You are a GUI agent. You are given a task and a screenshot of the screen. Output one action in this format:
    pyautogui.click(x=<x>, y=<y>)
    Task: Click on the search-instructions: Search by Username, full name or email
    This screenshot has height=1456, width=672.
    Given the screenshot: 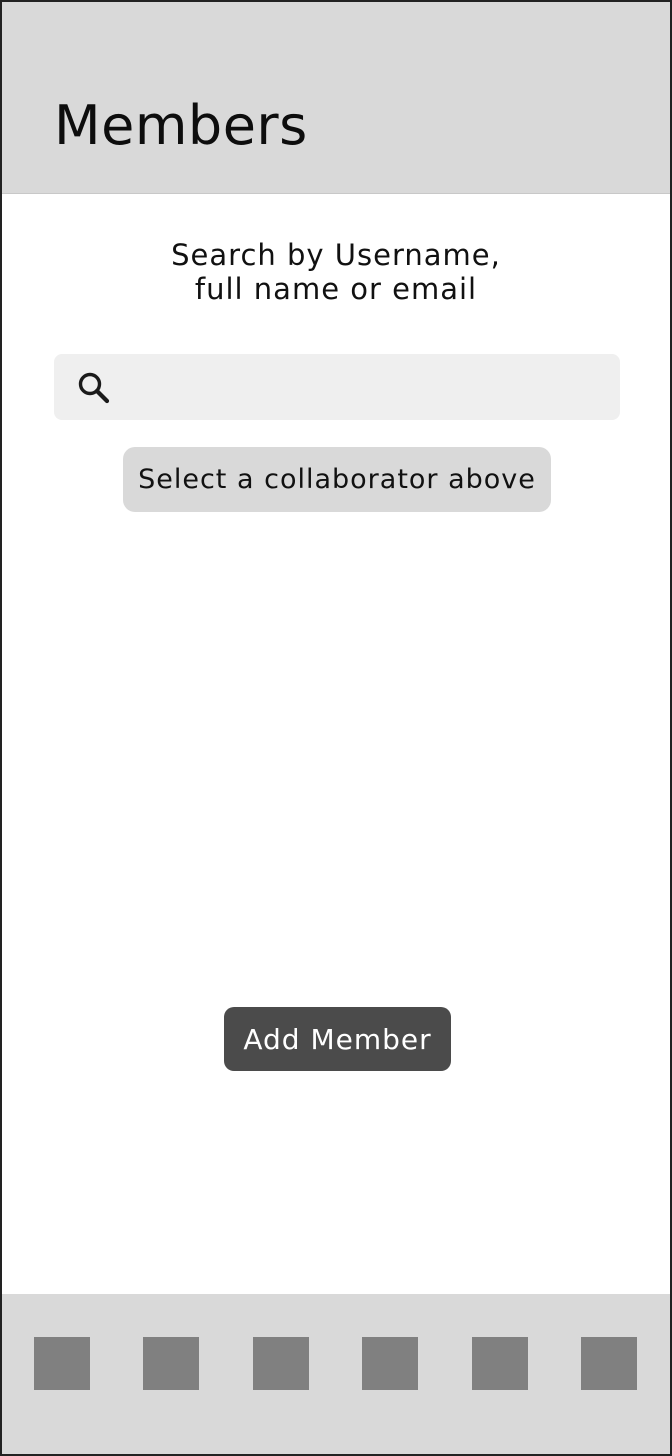 What is the action you would take?
    pyautogui.click(x=336, y=272)
    